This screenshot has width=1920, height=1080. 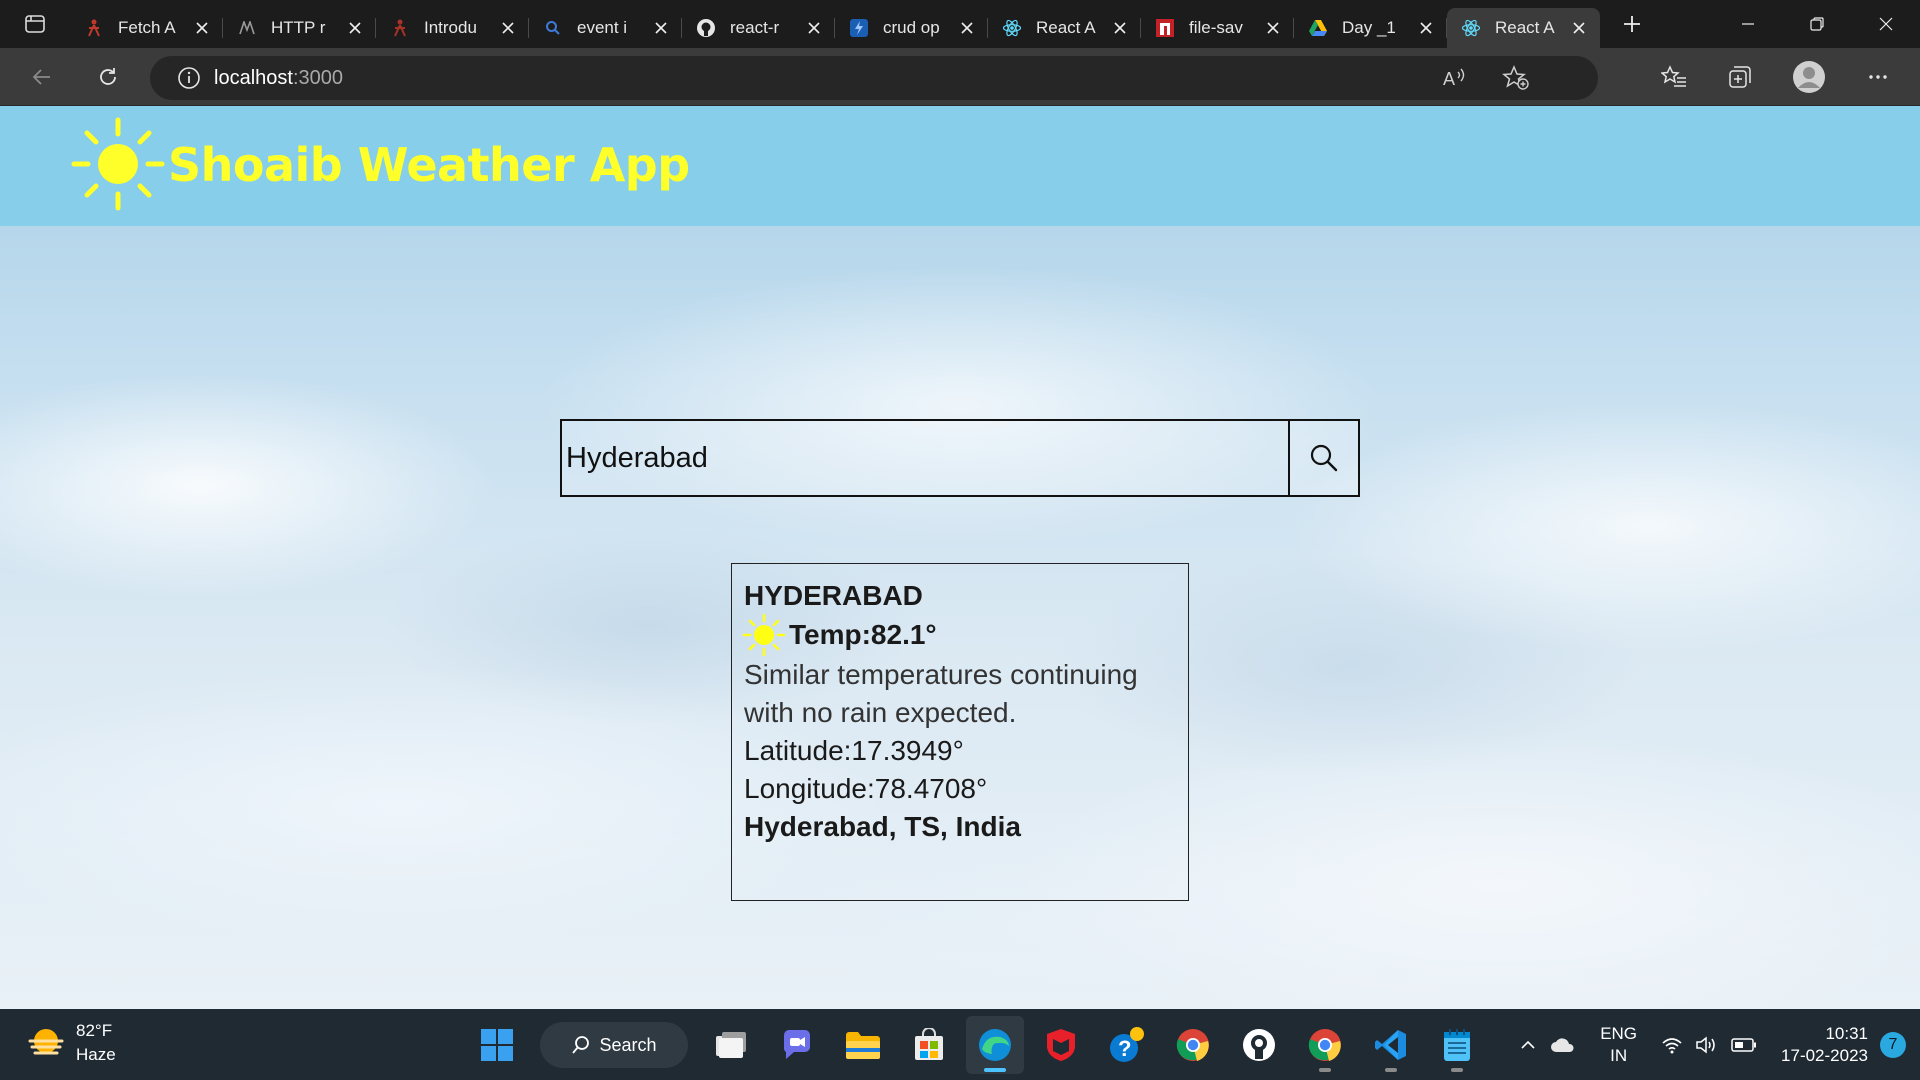 I want to click on browser-tab: React A, so click(x=1064, y=28).